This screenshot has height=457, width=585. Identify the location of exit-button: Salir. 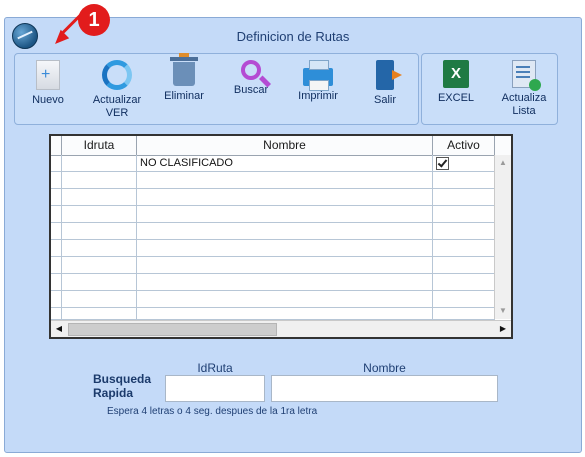
(385, 91).